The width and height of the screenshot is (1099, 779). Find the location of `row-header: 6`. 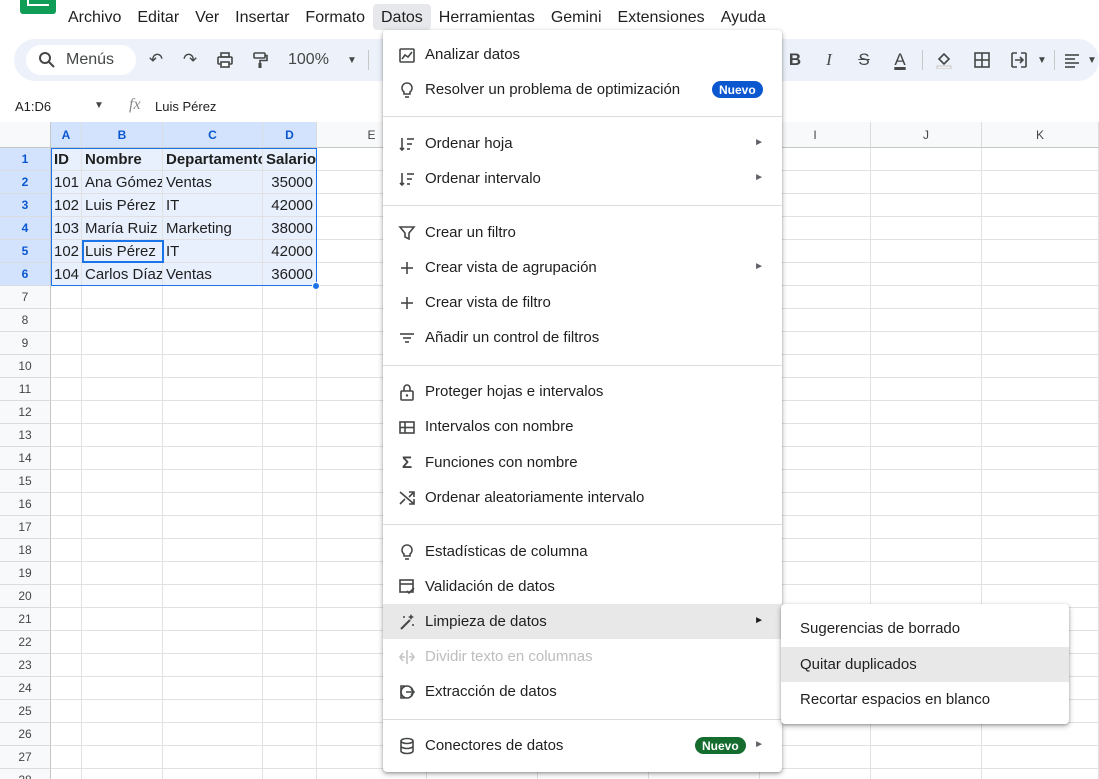

row-header: 6 is located at coordinates (25, 274).